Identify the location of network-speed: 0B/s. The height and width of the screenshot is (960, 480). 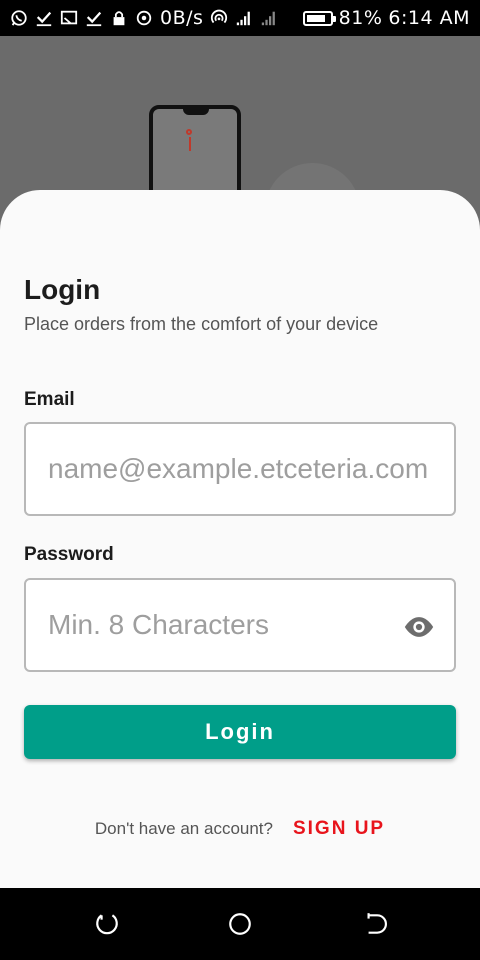
(182, 18).